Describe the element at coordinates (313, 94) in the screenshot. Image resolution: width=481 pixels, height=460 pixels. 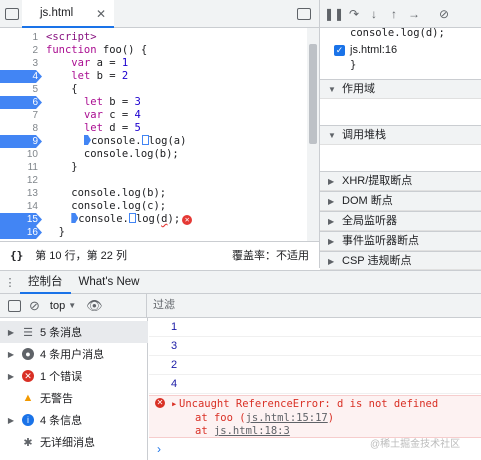
I see `scrollbar-thumb` at that location.